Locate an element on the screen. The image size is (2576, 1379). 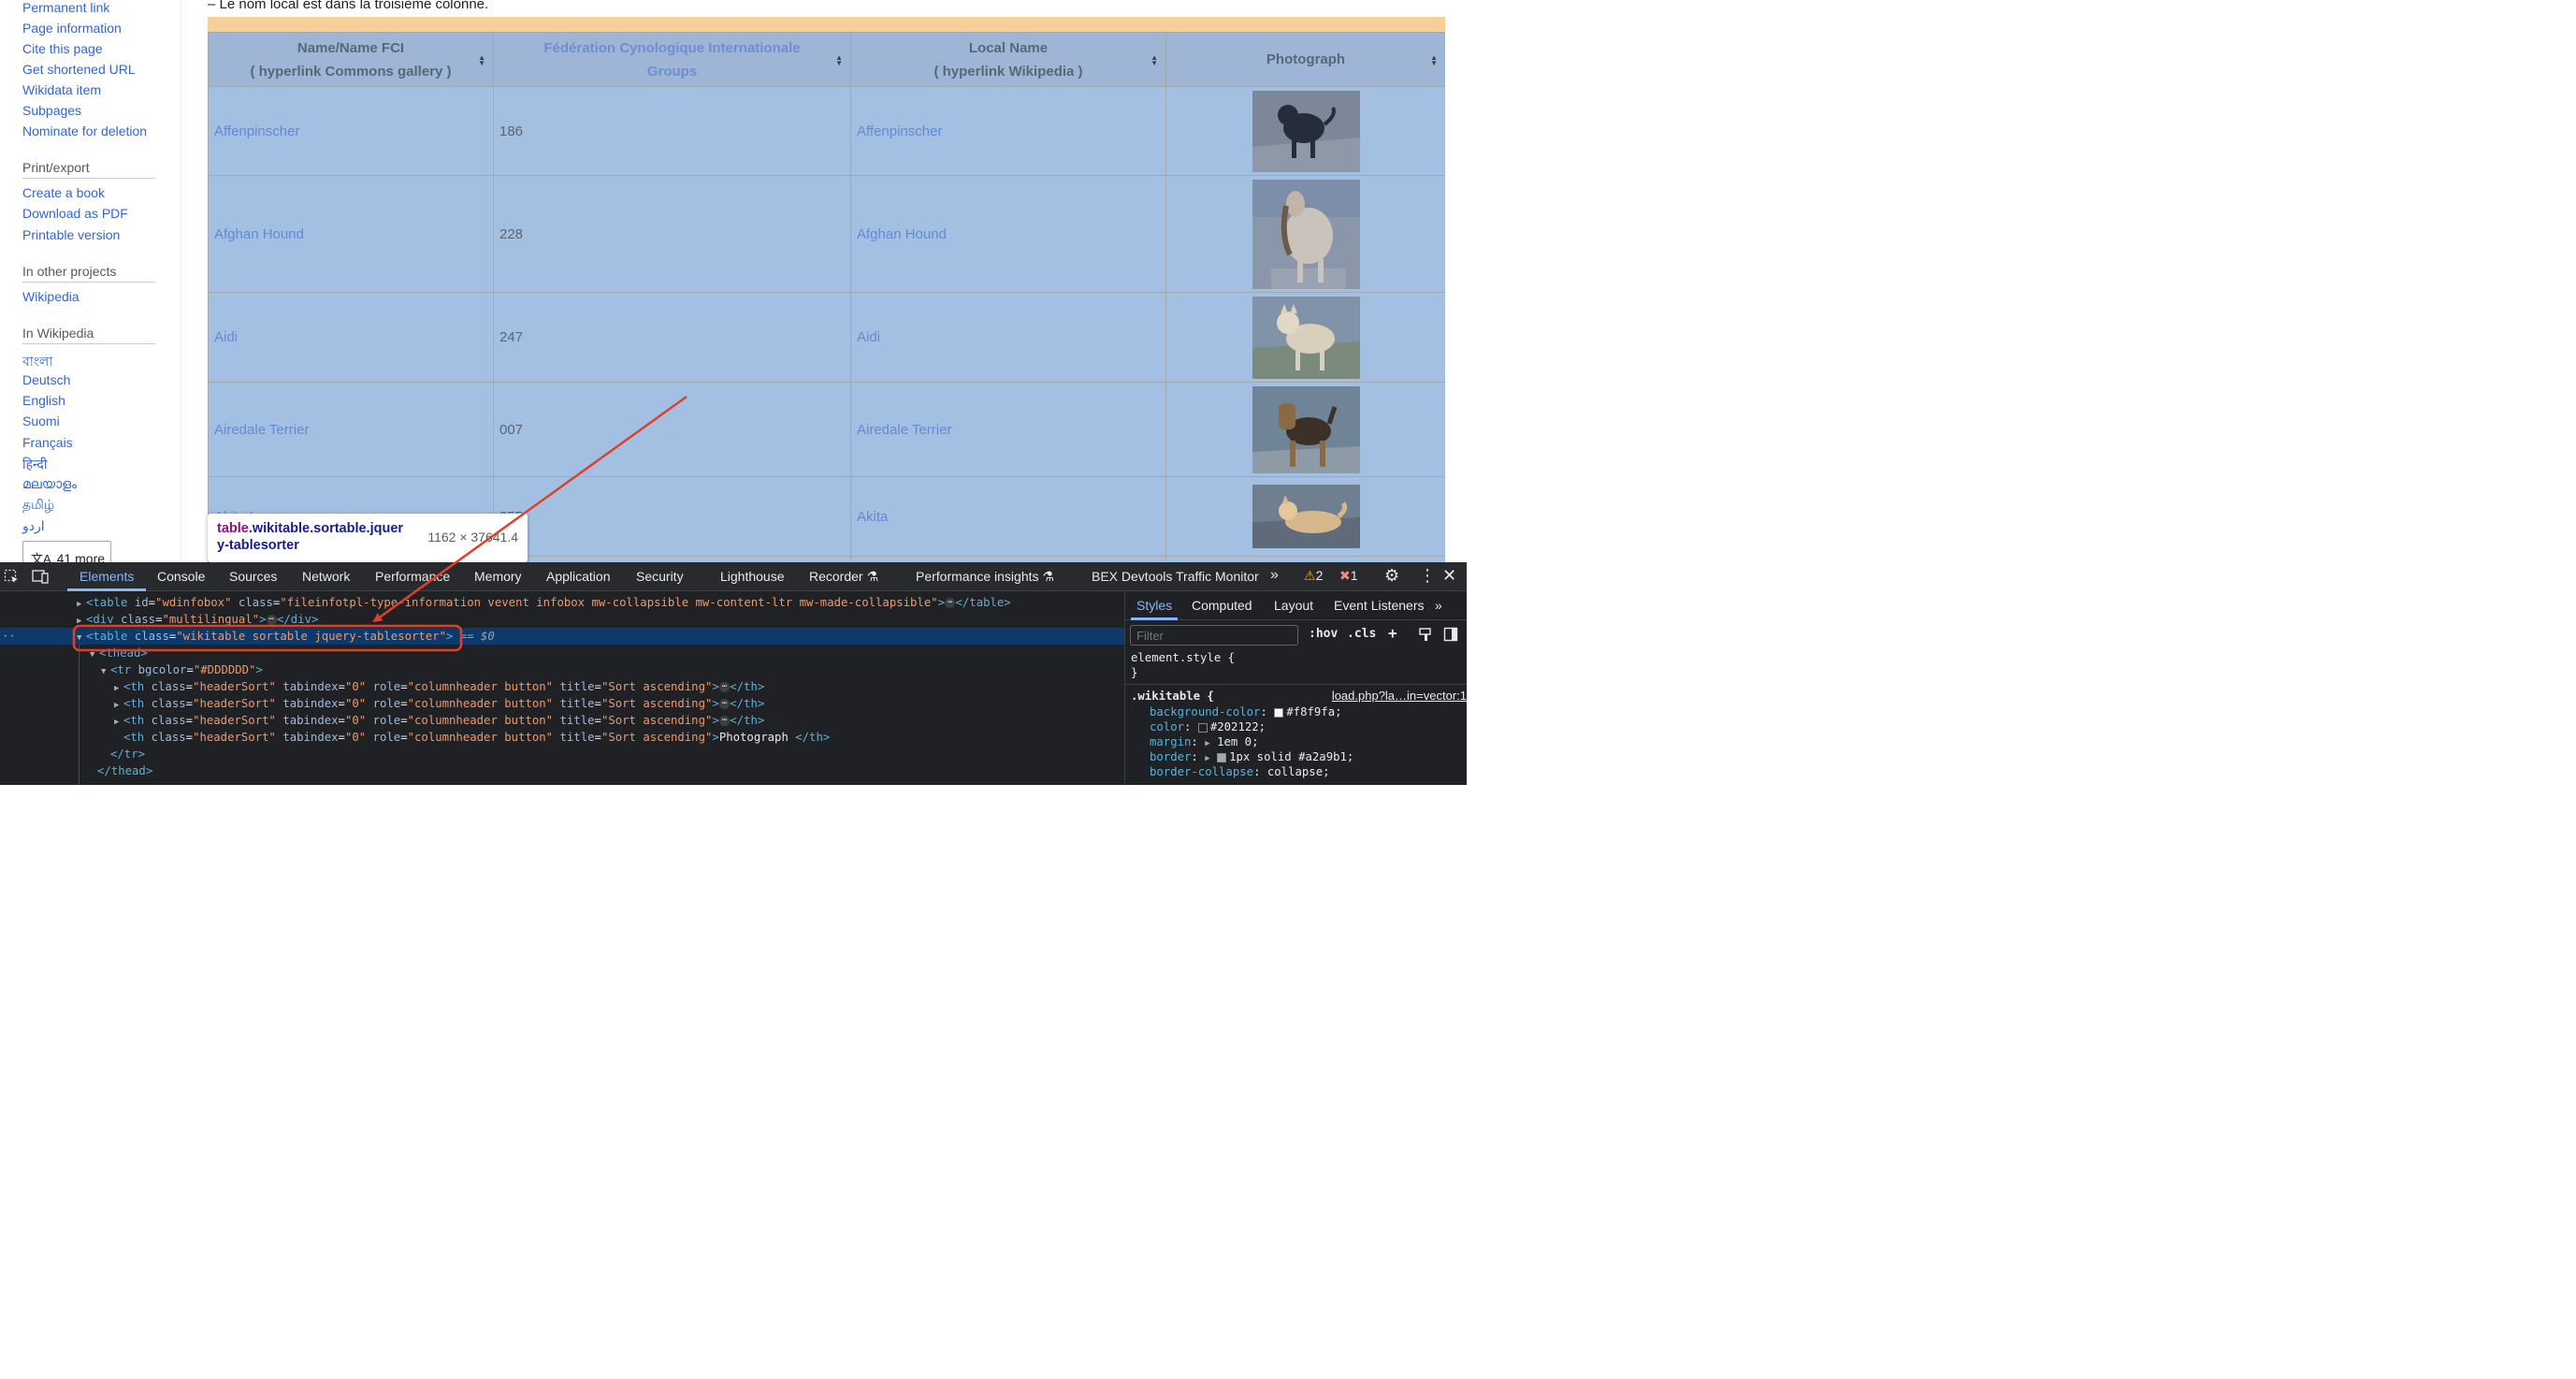
sidebar-link-download-pdf: Download as PDF is located at coordinates (75, 213).